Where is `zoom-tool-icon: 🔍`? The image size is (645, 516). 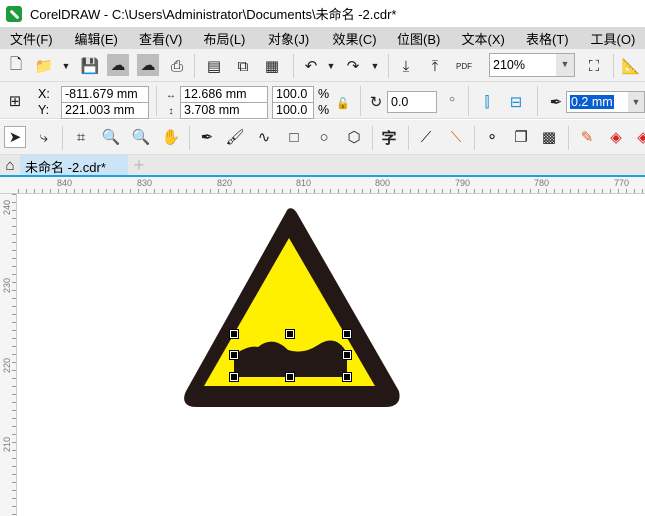 zoom-tool-icon: 🔍 is located at coordinates (111, 137).